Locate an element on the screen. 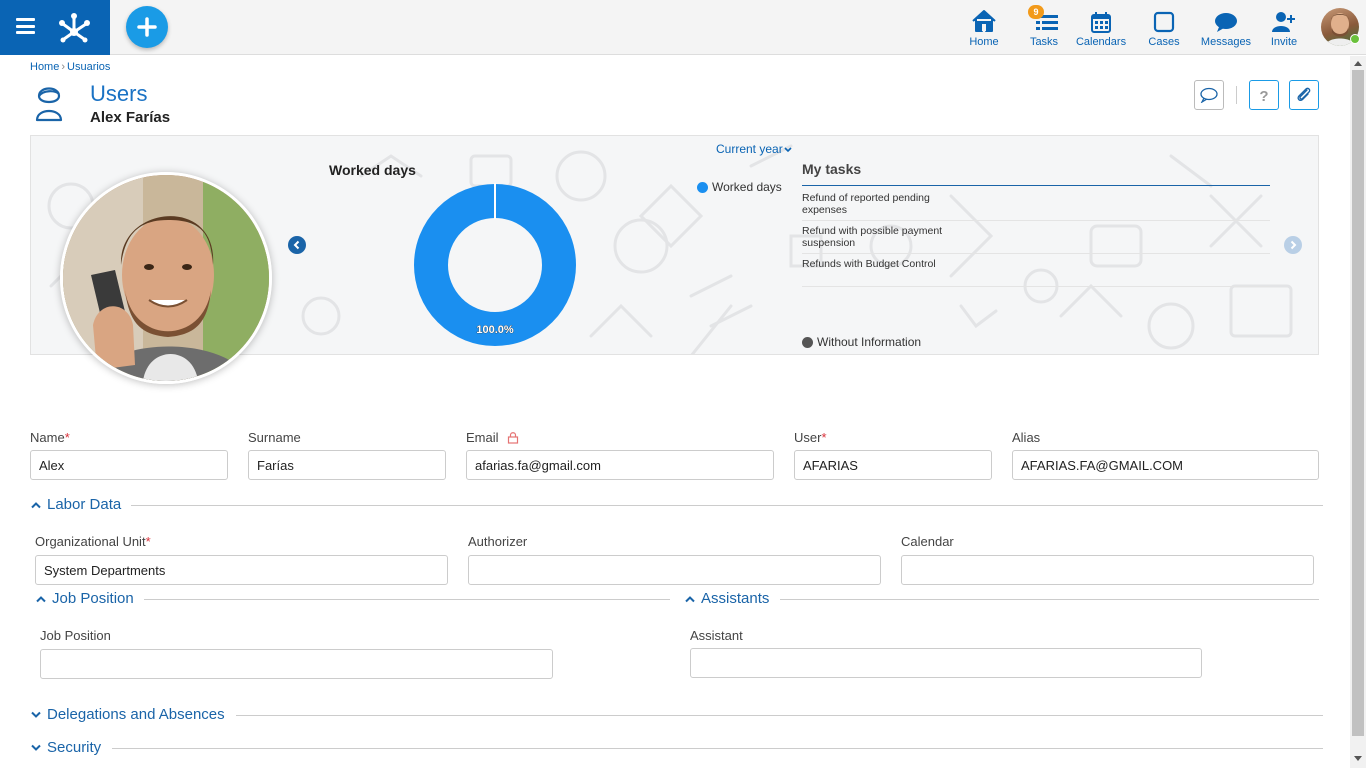 The height and width of the screenshot is (768, 1366). task-item: Refund with possible payment suspension is located at coordinates (1036, 237).